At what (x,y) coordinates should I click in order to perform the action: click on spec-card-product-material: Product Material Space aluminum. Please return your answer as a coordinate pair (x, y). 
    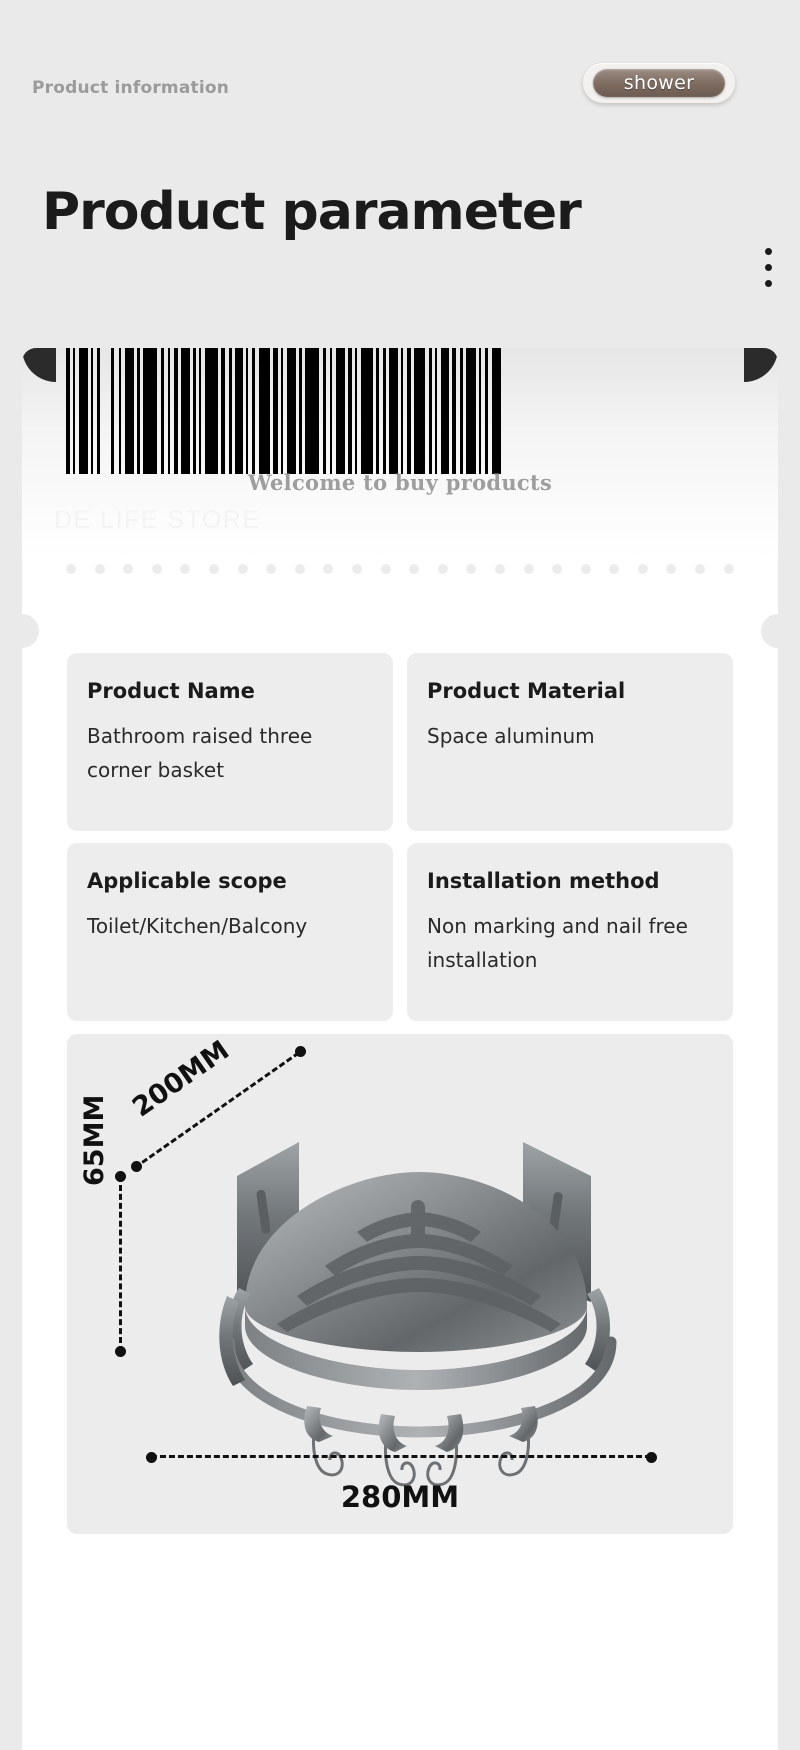
    Looking at the image, I should click on (570, 742).